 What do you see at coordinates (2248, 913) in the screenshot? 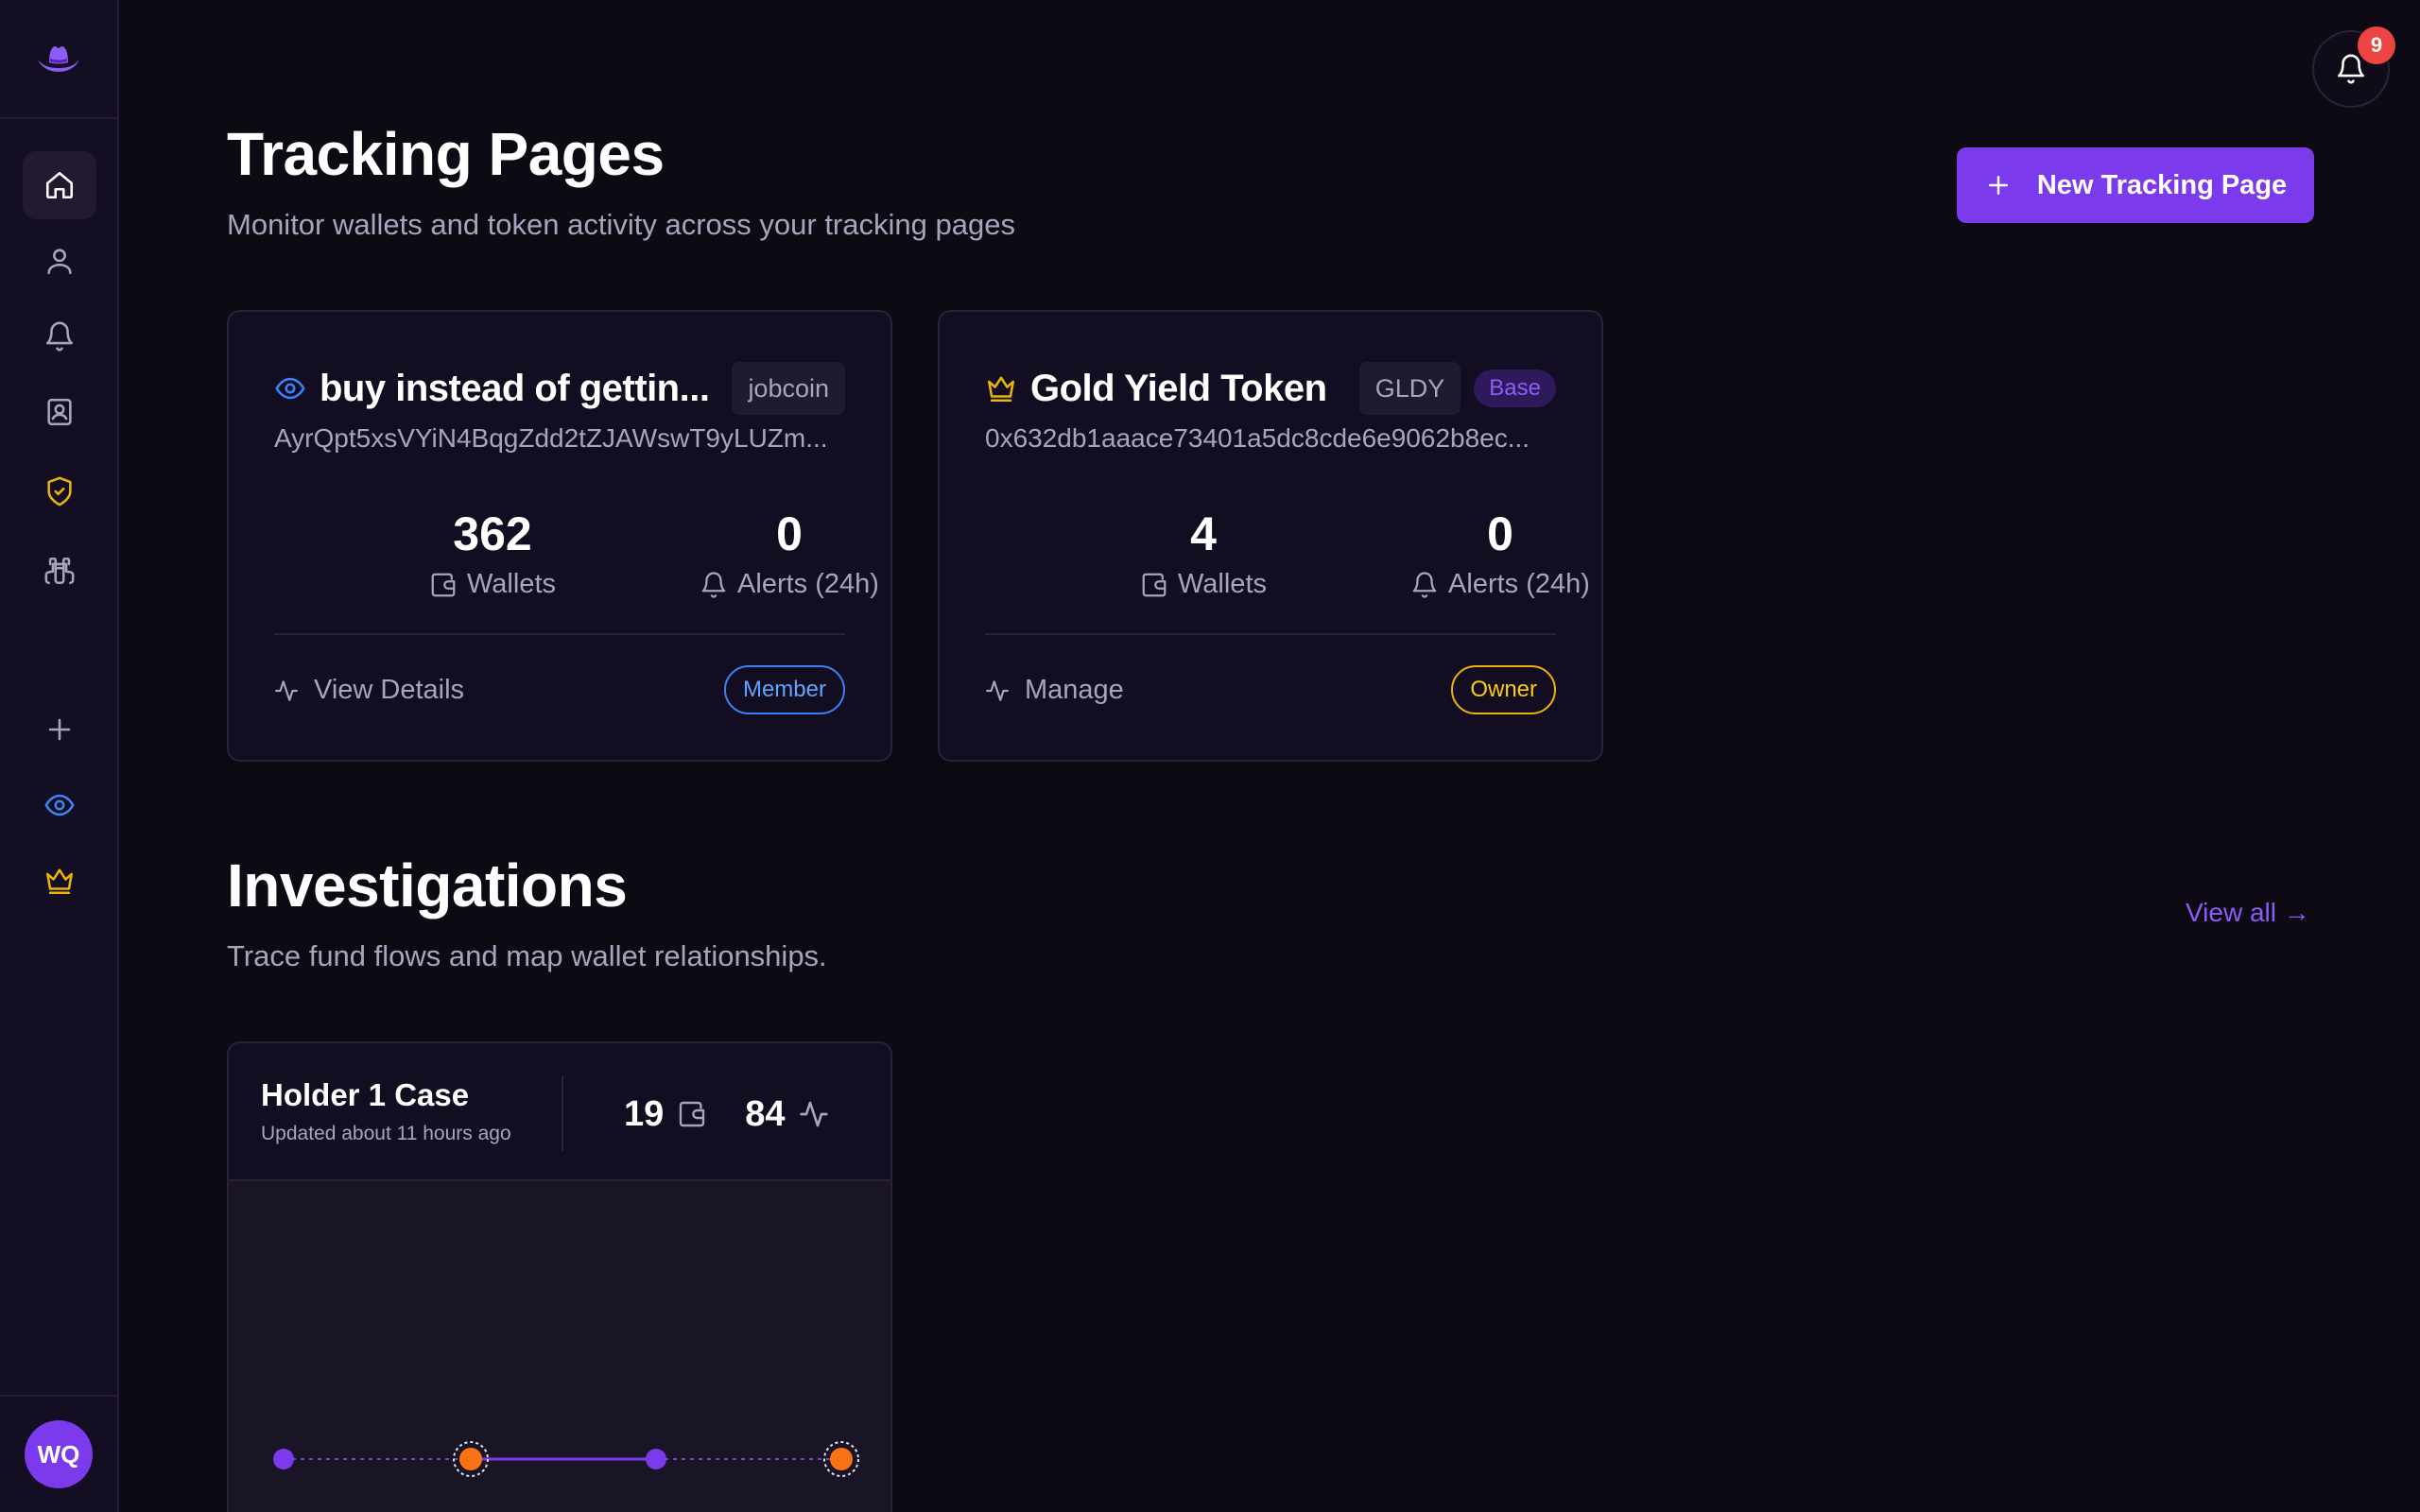
I see `view-all-link: View all →` at bounding box center [2248, 913].